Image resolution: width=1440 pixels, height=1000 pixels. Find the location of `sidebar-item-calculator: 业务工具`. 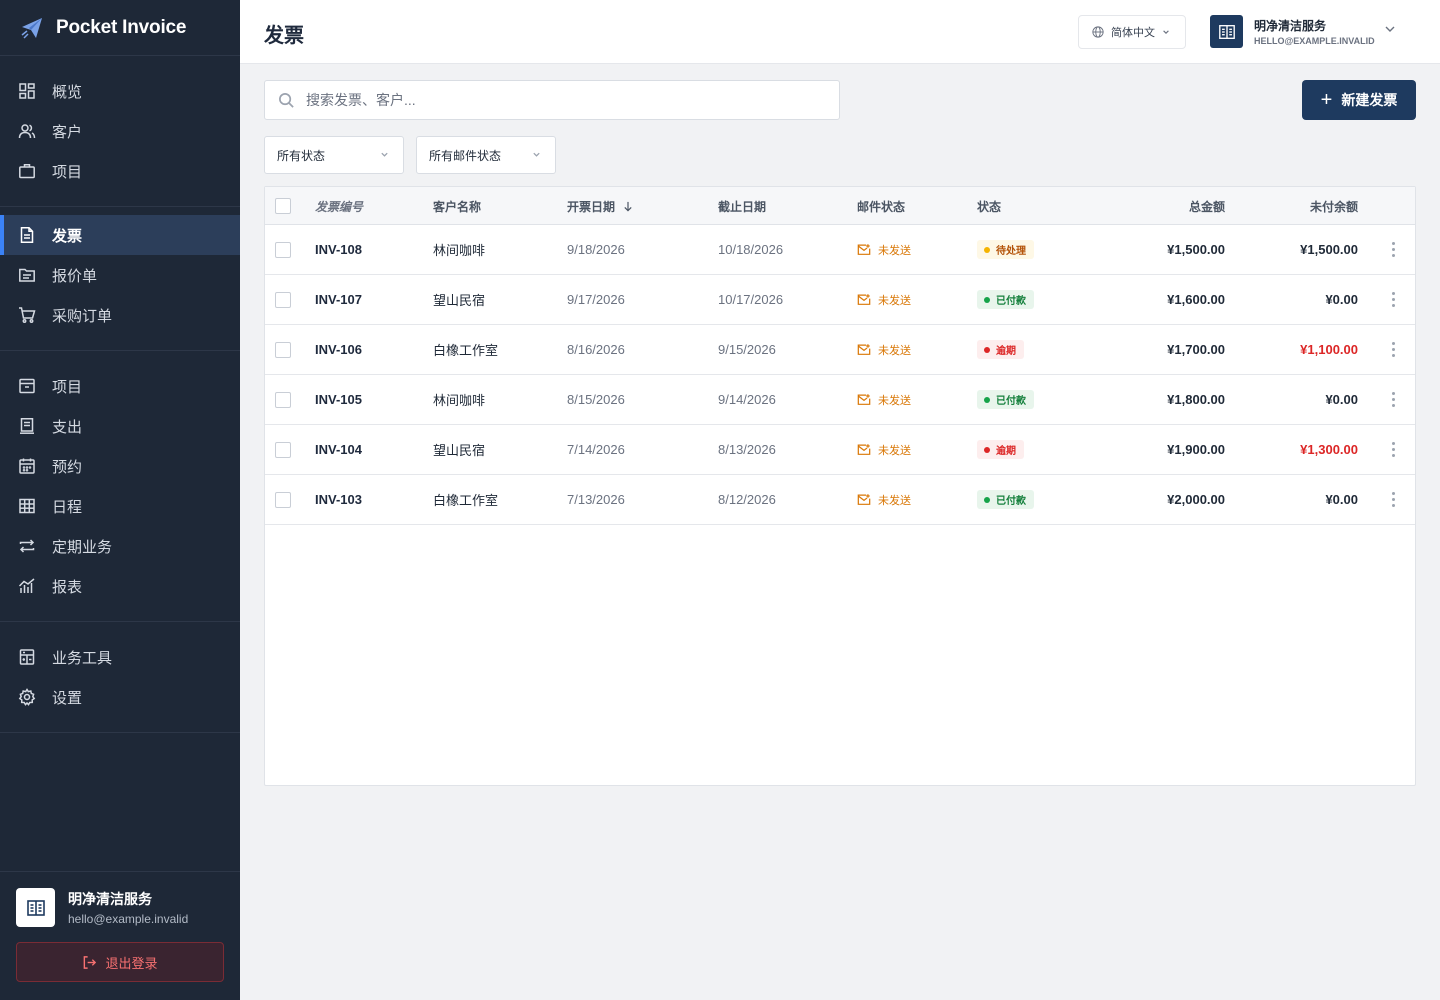

sidebar-item-calculator: 业务工具 is located at coordinates (120, 657).